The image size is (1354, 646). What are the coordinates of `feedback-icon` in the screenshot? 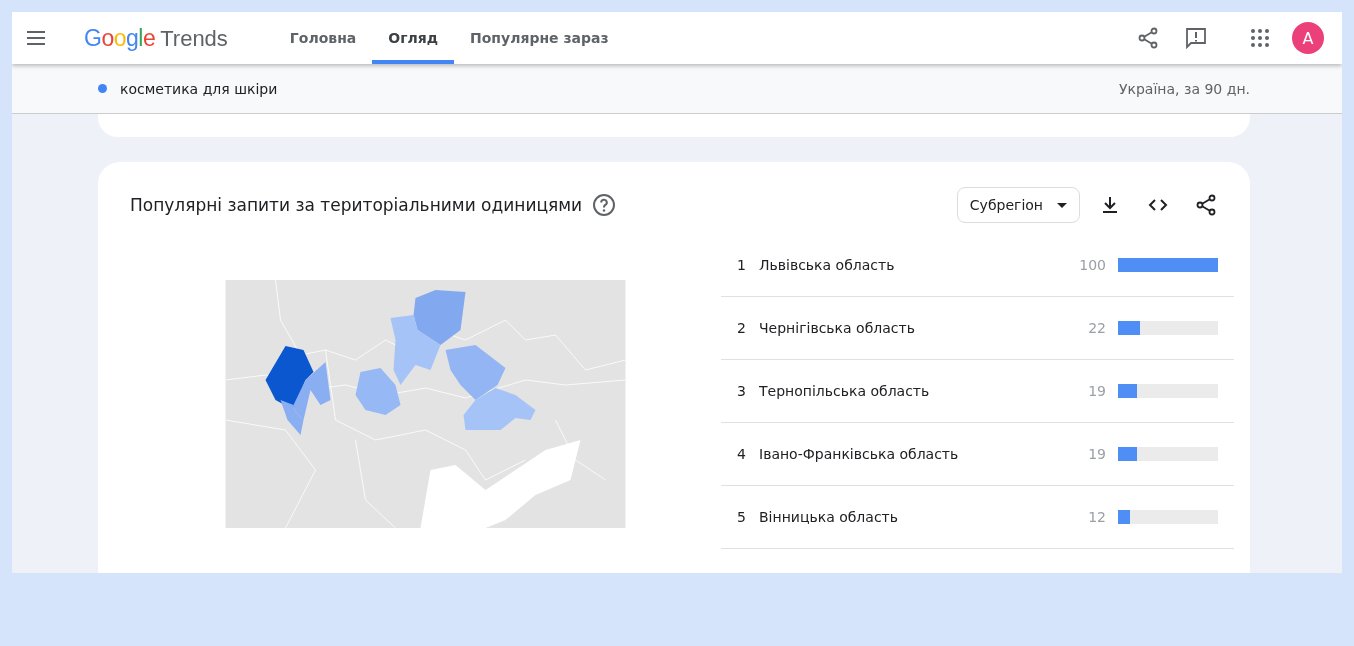 It's located at (1196, 38).